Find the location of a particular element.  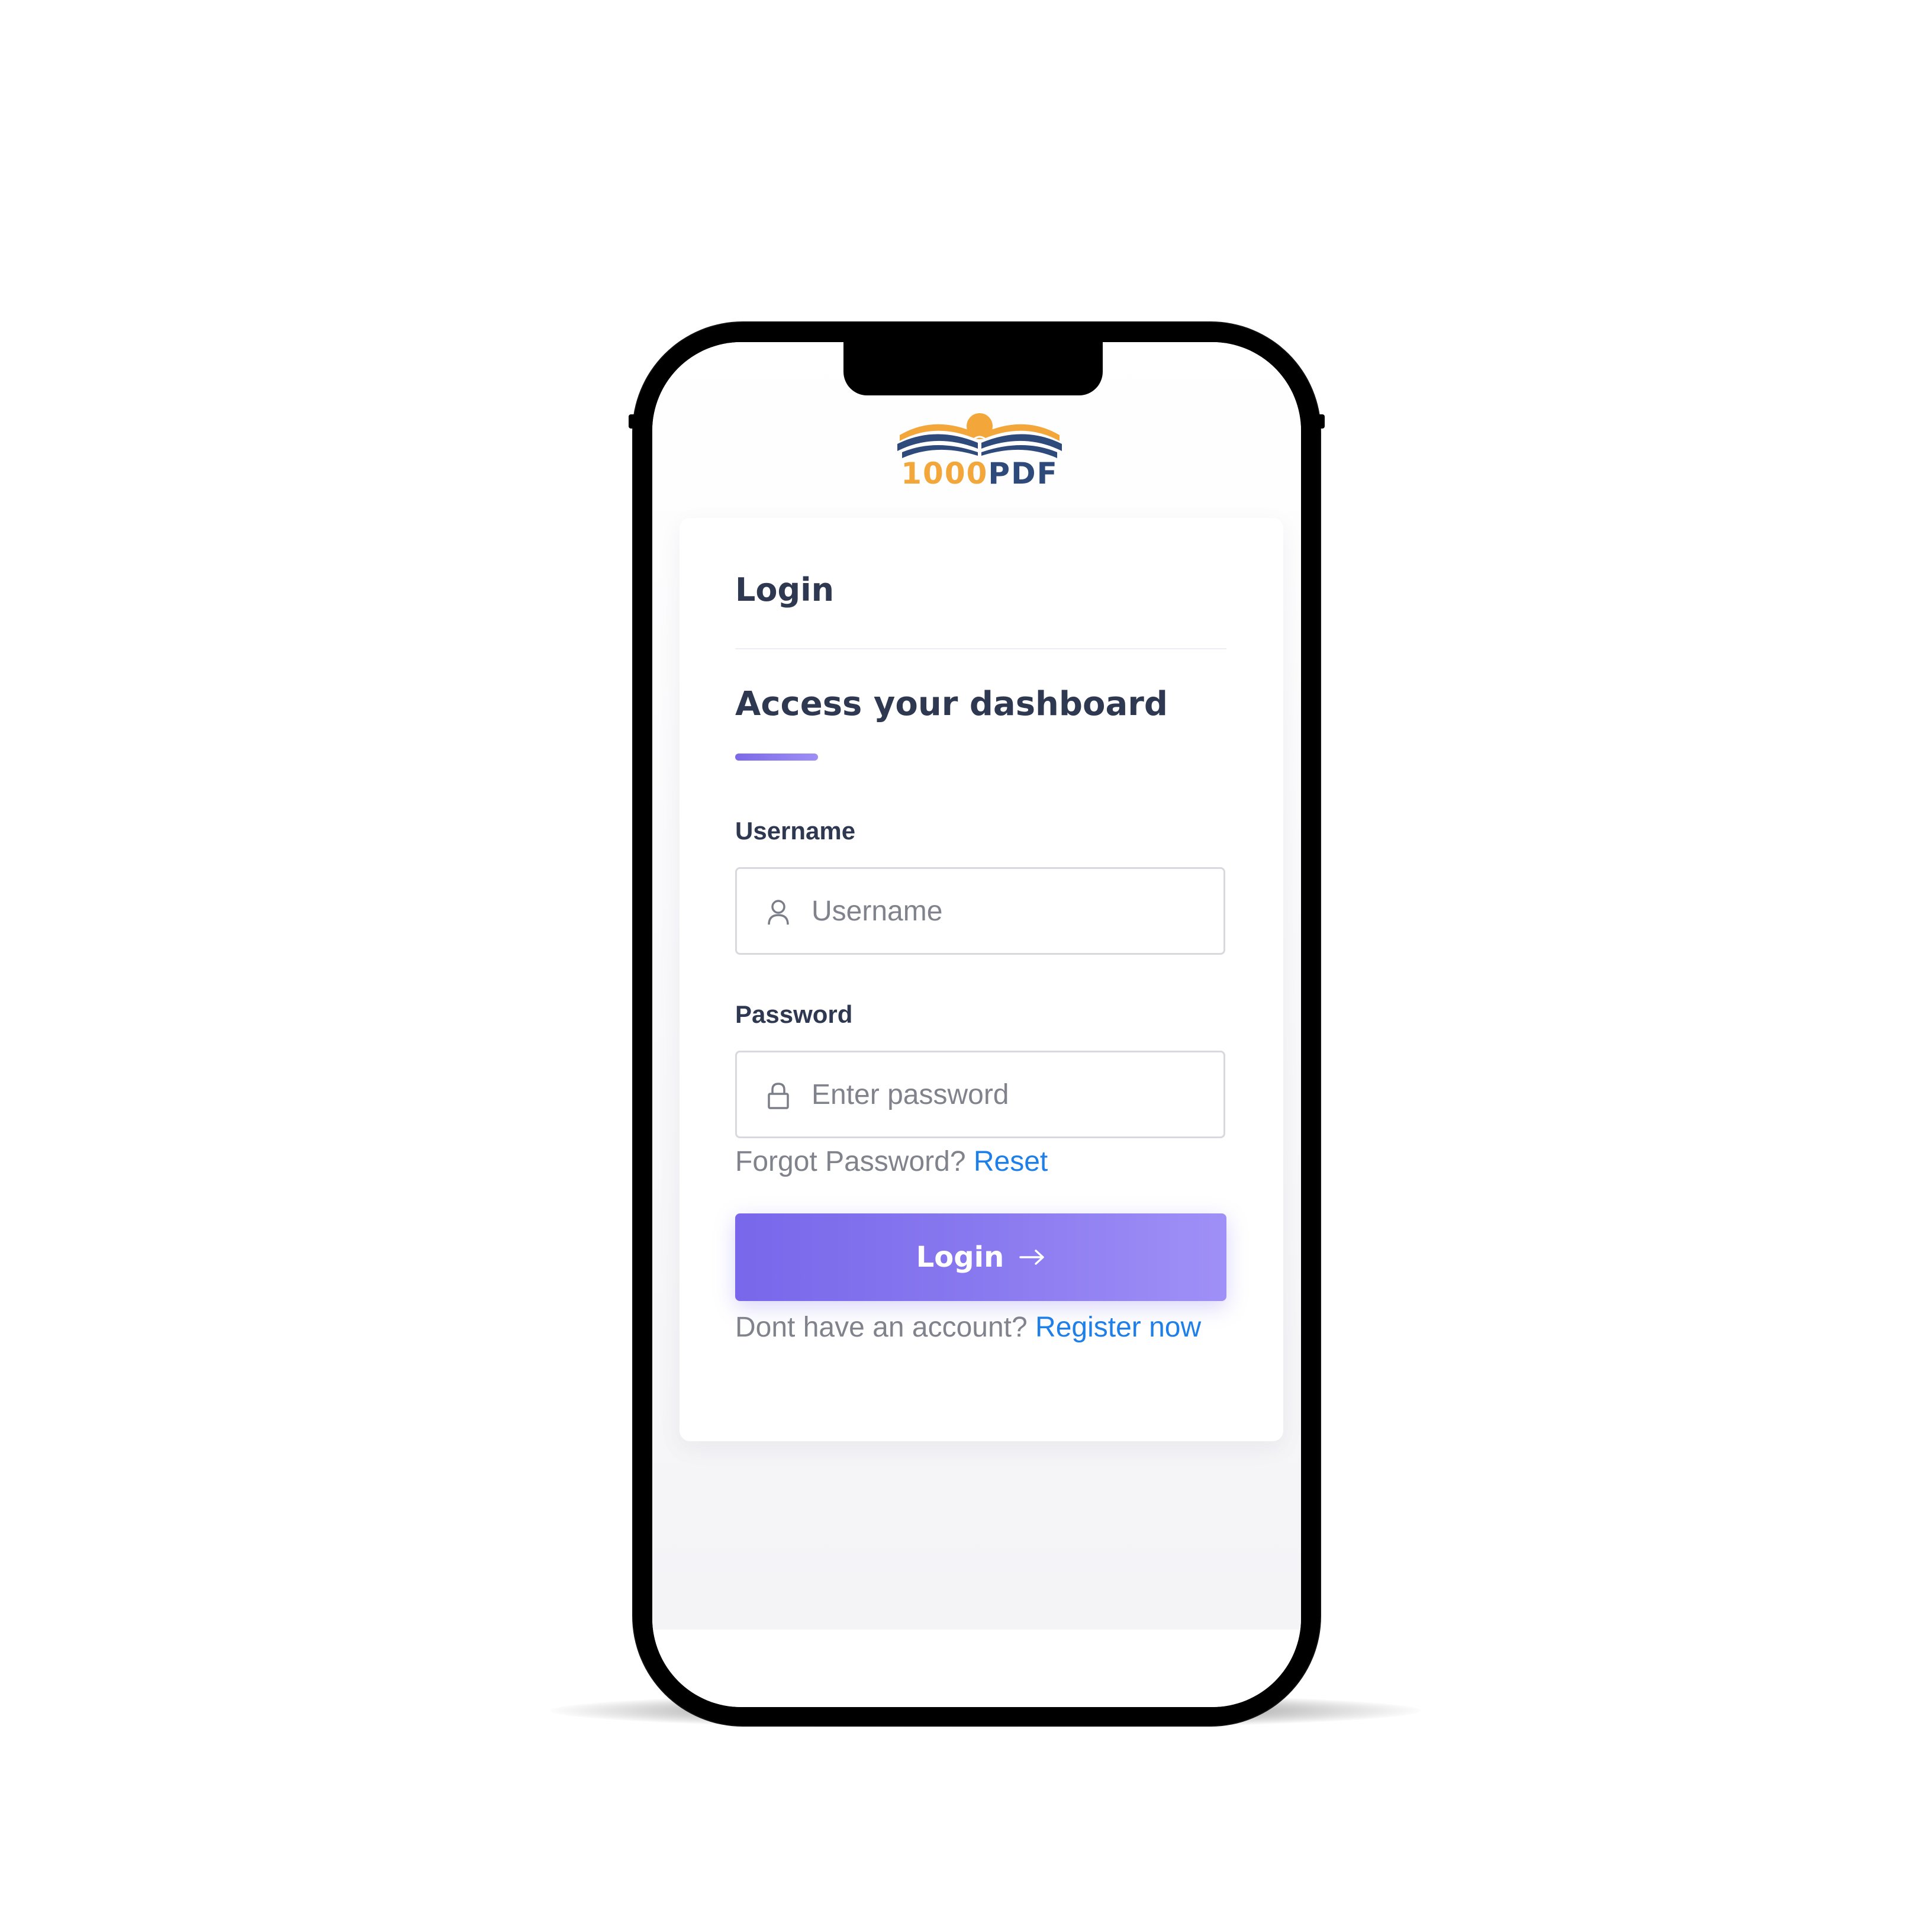

register-row: Dont have an account? Register now is located at coordinates (981, 1328).